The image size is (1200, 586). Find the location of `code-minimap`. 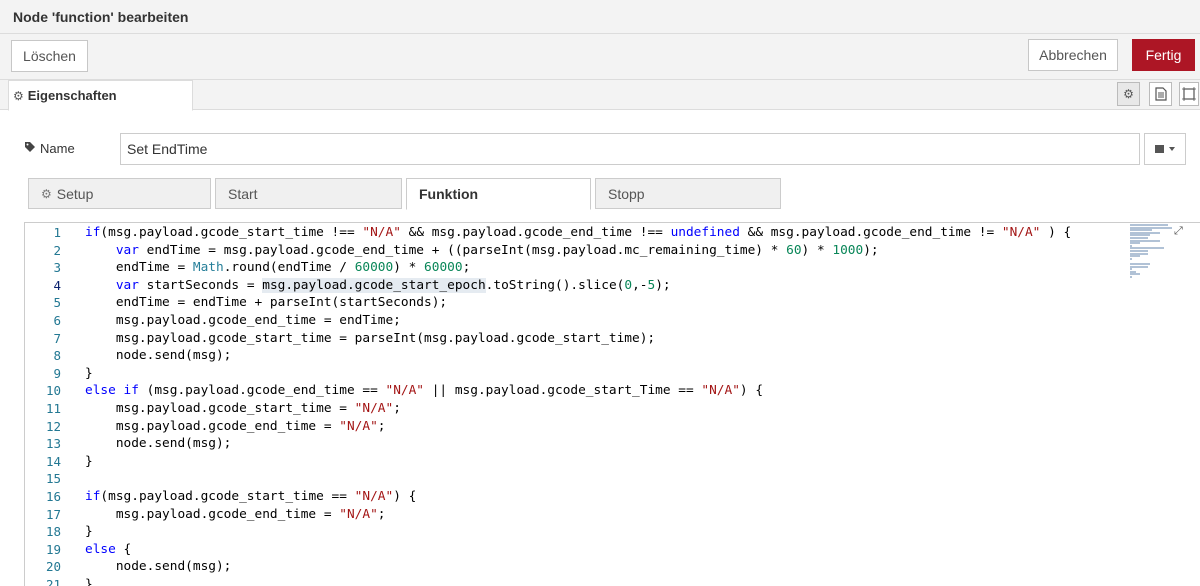

code-minimap is located at coordinates (1155, 254).